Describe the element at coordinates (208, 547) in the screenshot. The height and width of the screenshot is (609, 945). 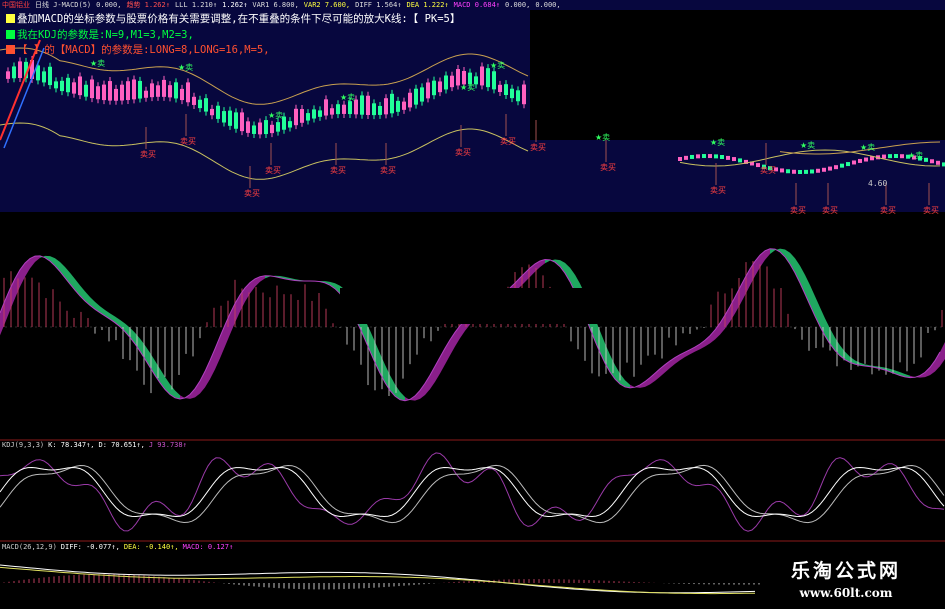
I see `header-value: MACD: 0.127↑` at that location.